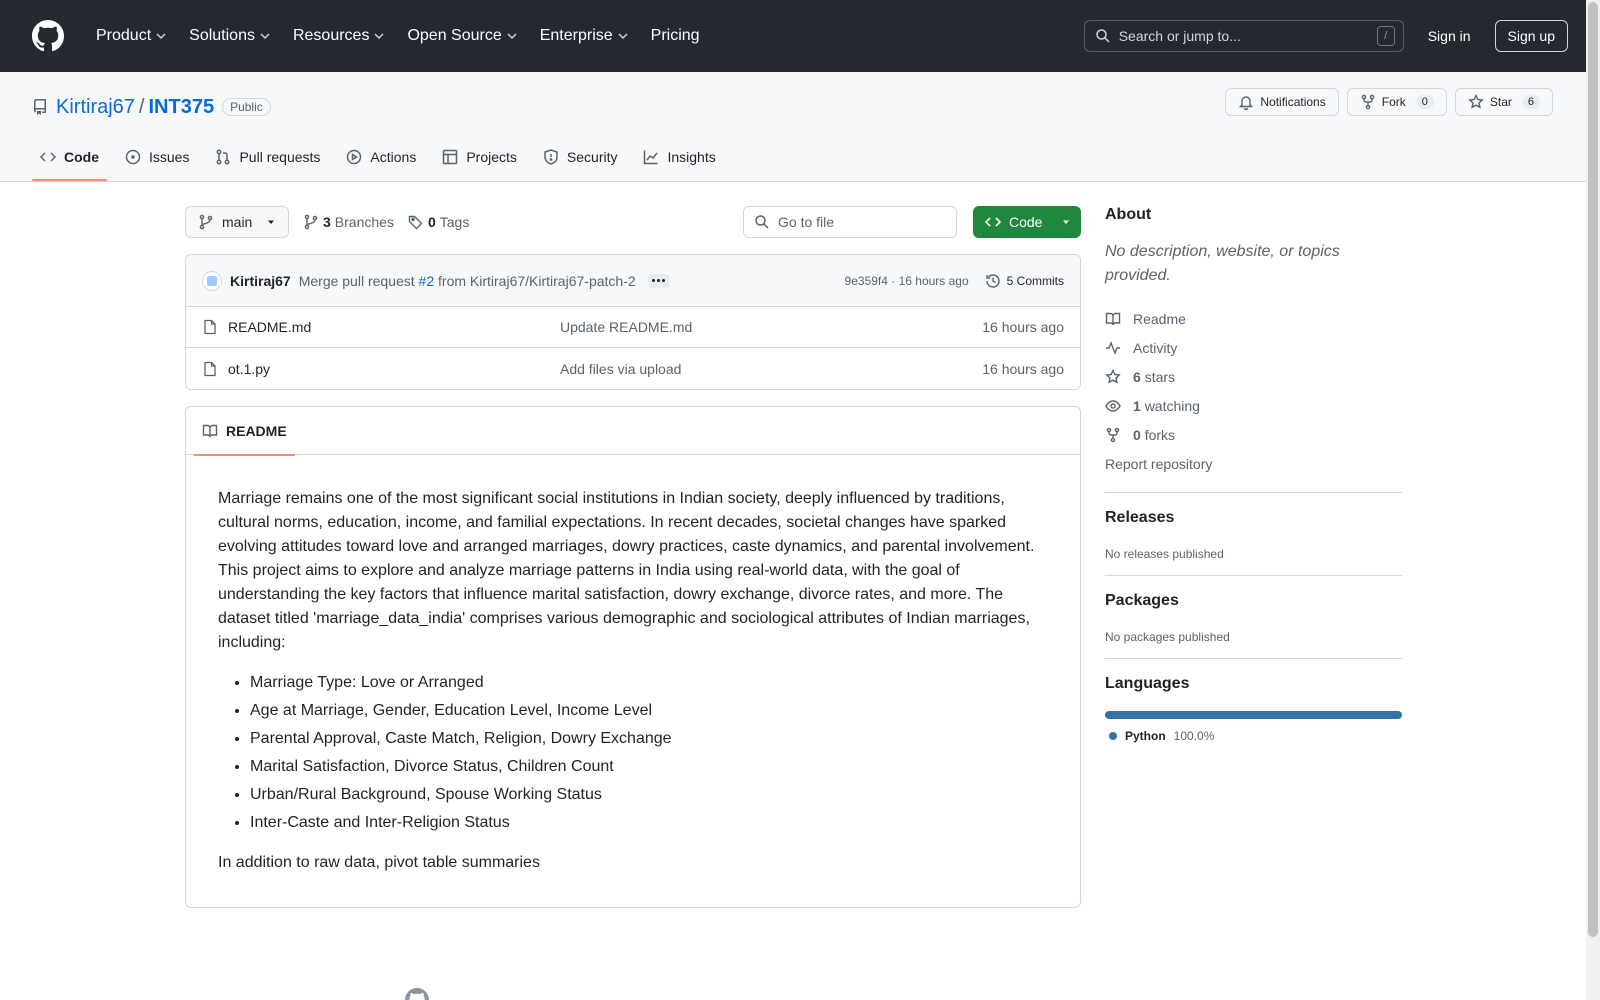 The width and height of the screenshot is (1600, 1000). I want to click on nav-solutions-label: Solutions, so click(222, 35).